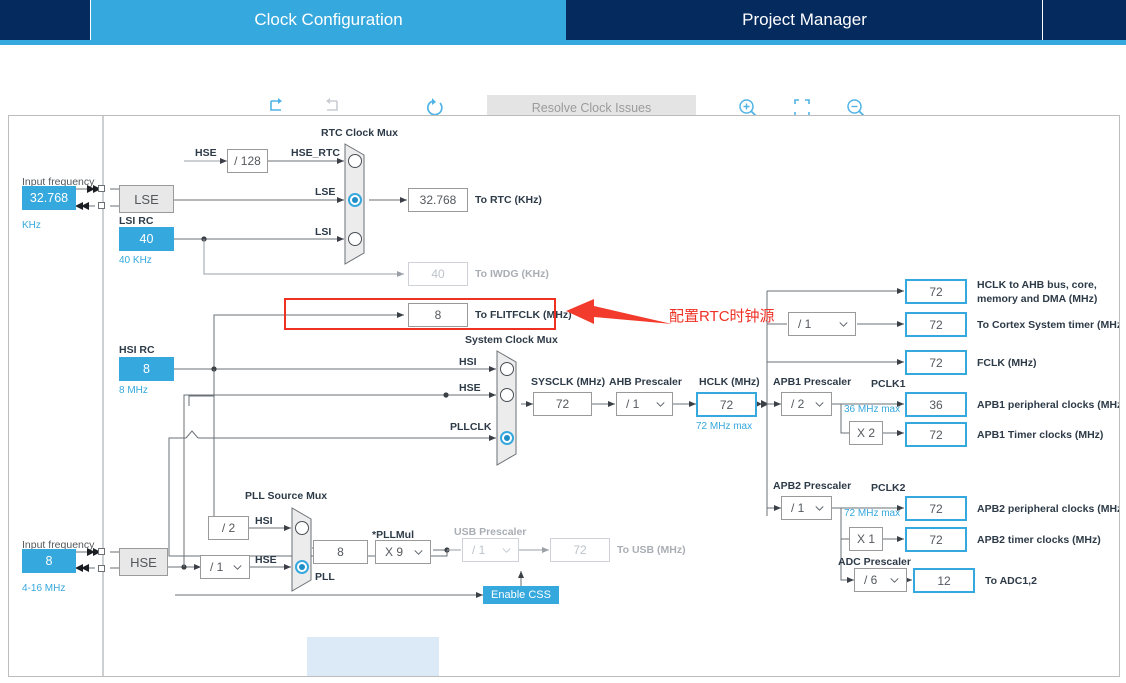  Describe the element at coordinates (866, 433) in the screenshot. I see `apb1-multiplier-box: X 2` at that location.